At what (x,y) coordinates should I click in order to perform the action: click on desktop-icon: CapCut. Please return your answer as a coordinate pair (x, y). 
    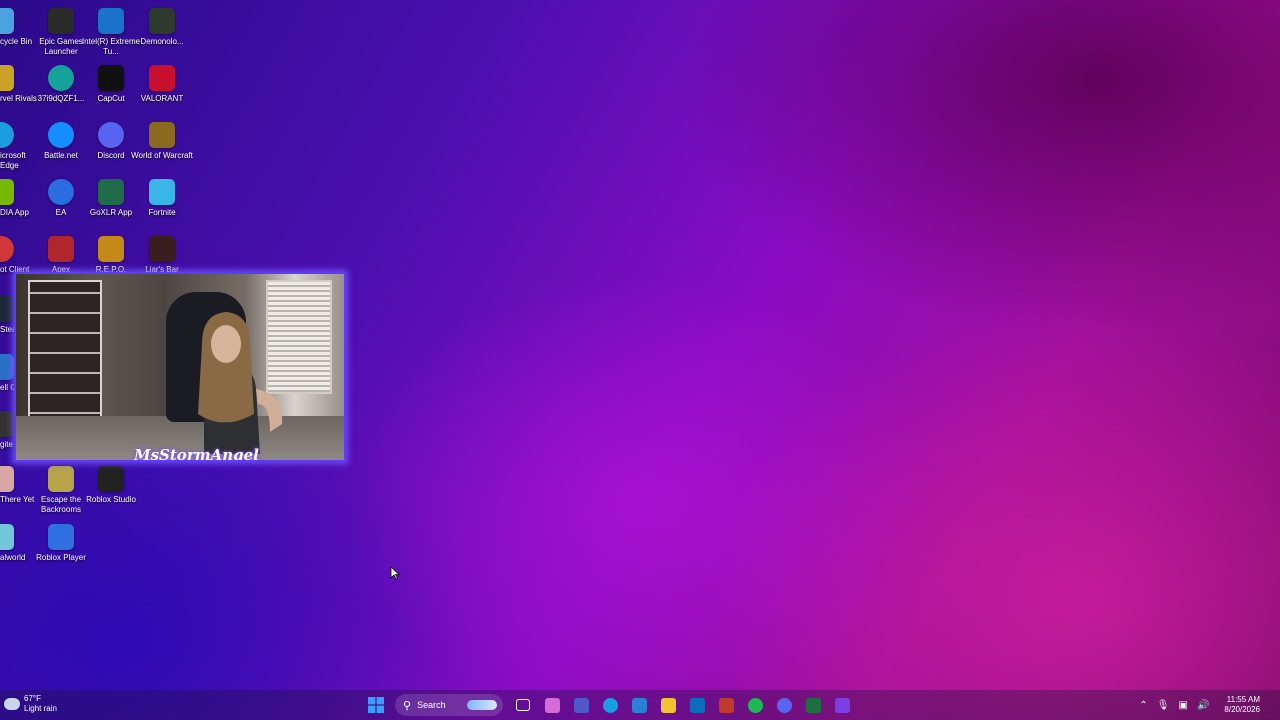
    Looking at the image, I should click on (111, 89).